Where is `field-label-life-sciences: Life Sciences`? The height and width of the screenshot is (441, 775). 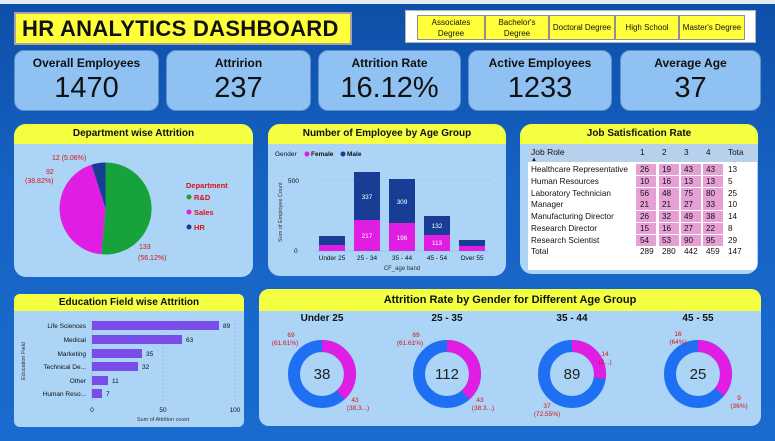 field-label-life-sciences: Life Sciences is located at coordinates (66, 326).